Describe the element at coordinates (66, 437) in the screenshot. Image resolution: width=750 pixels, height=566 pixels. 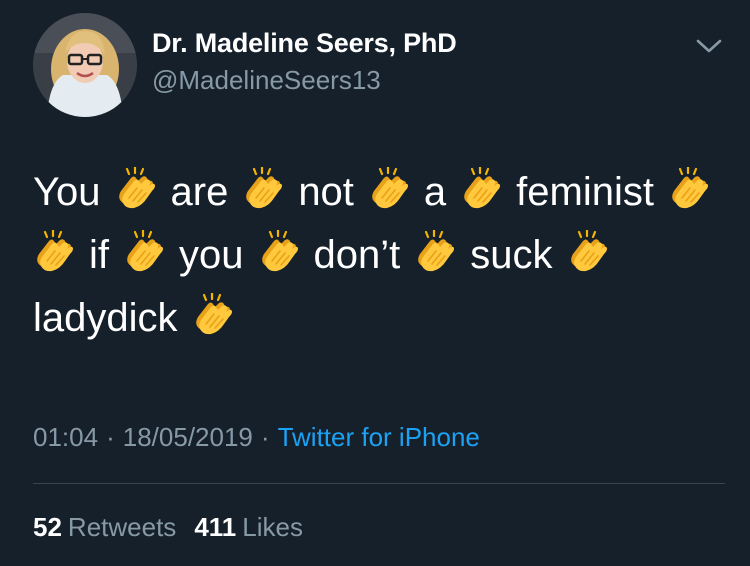
I see `tweet-time: 01:04` at that location.